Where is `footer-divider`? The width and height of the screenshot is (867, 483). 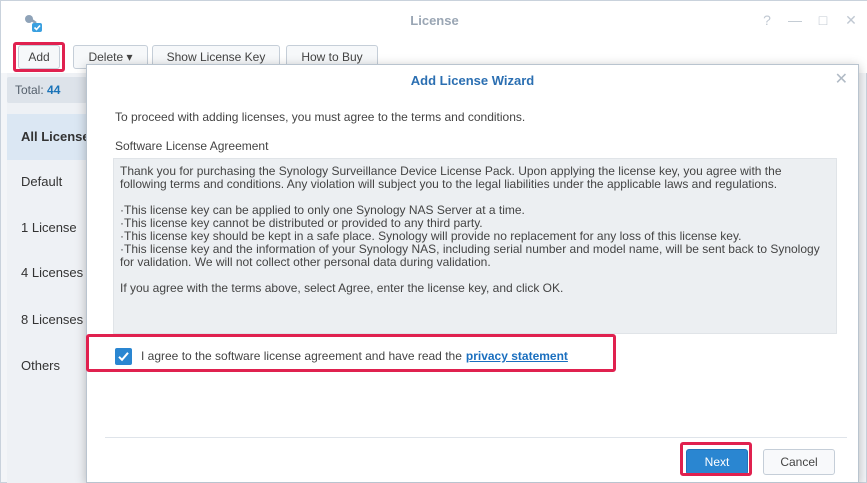 footer-divider is located at coordinates (476, 437).